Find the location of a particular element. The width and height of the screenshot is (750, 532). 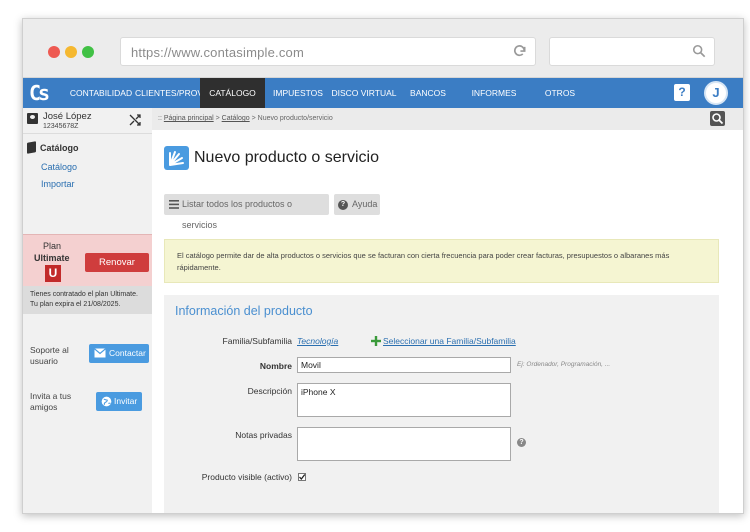

contasimple-logo: Cs is located at coordinates (46, 93).